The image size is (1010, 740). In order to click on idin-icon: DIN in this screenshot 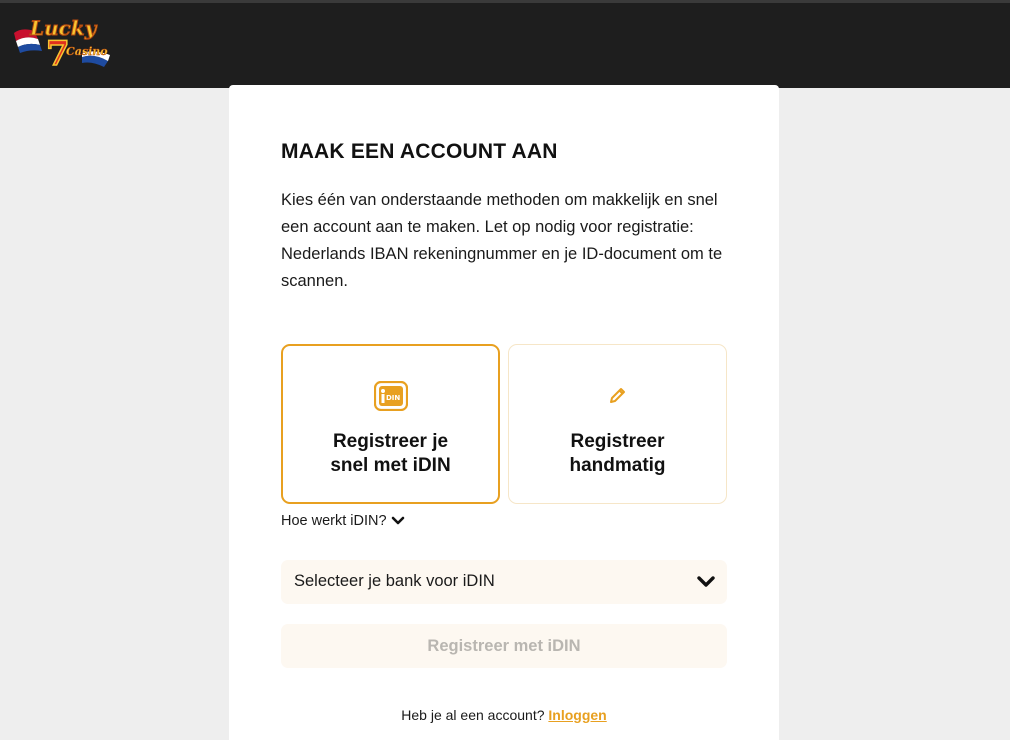, I will do `click(390, 396)`.